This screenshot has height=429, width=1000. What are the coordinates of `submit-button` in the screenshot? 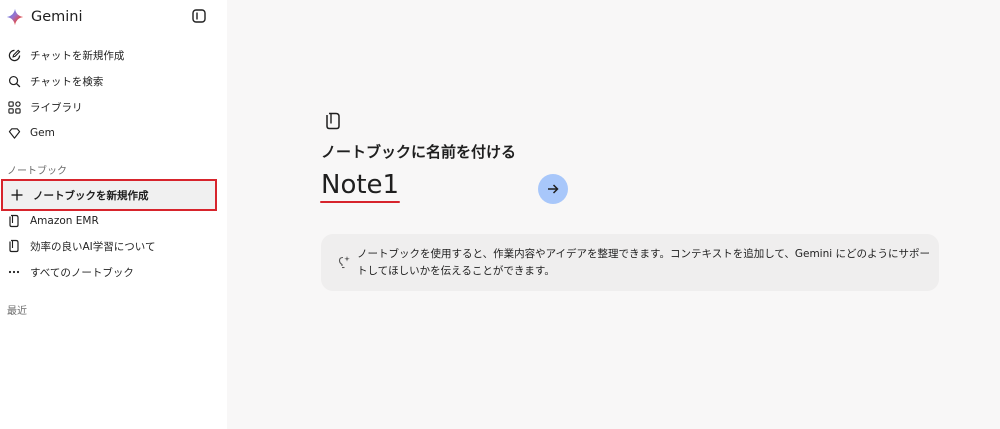 It's located at (553, 189).